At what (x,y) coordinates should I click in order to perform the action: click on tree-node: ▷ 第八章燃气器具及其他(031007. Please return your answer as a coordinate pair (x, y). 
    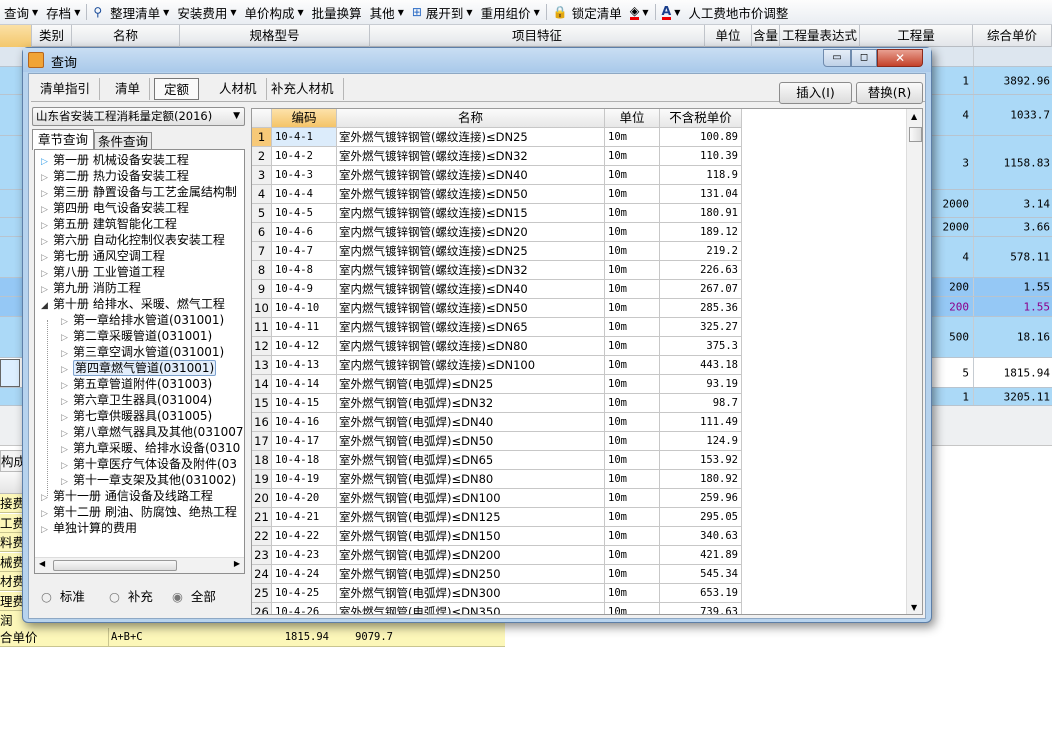
    Looking at the image, I should click on (152, 432).